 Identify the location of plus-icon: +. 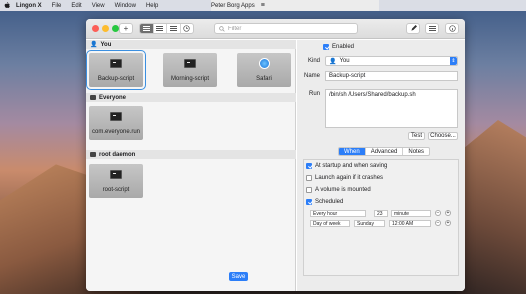
(126, 28).